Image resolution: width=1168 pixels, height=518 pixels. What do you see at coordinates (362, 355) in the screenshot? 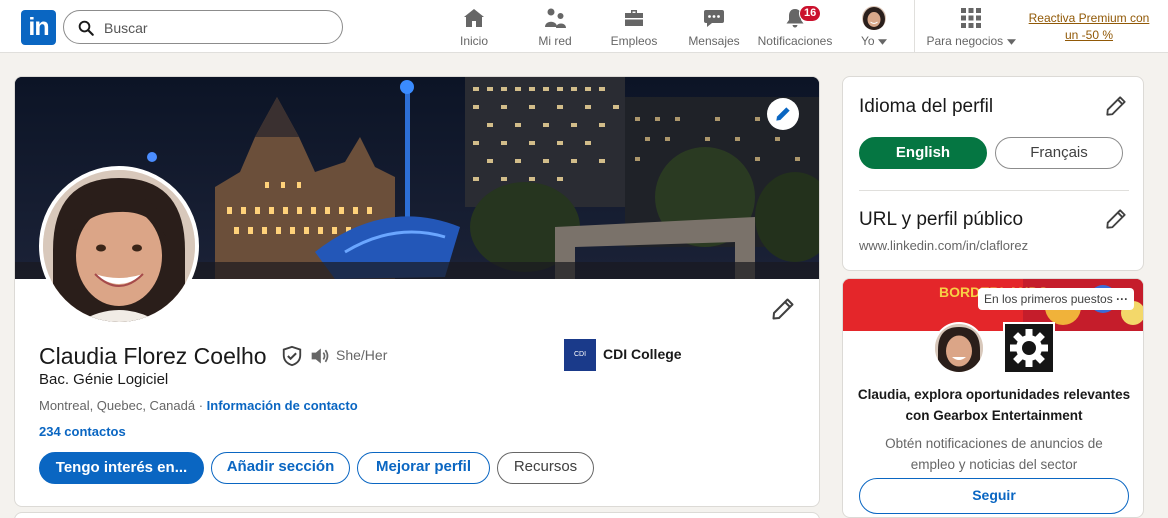
I see `pronouns: She/Her` at bounding box center [362, 355].